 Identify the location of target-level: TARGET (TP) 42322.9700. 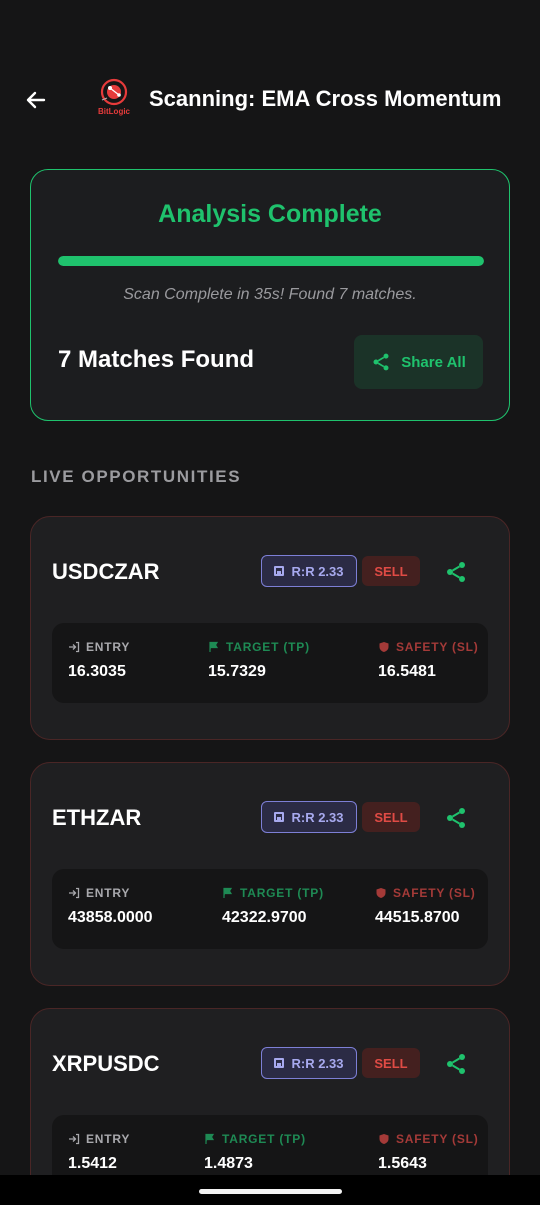
(273, 906).